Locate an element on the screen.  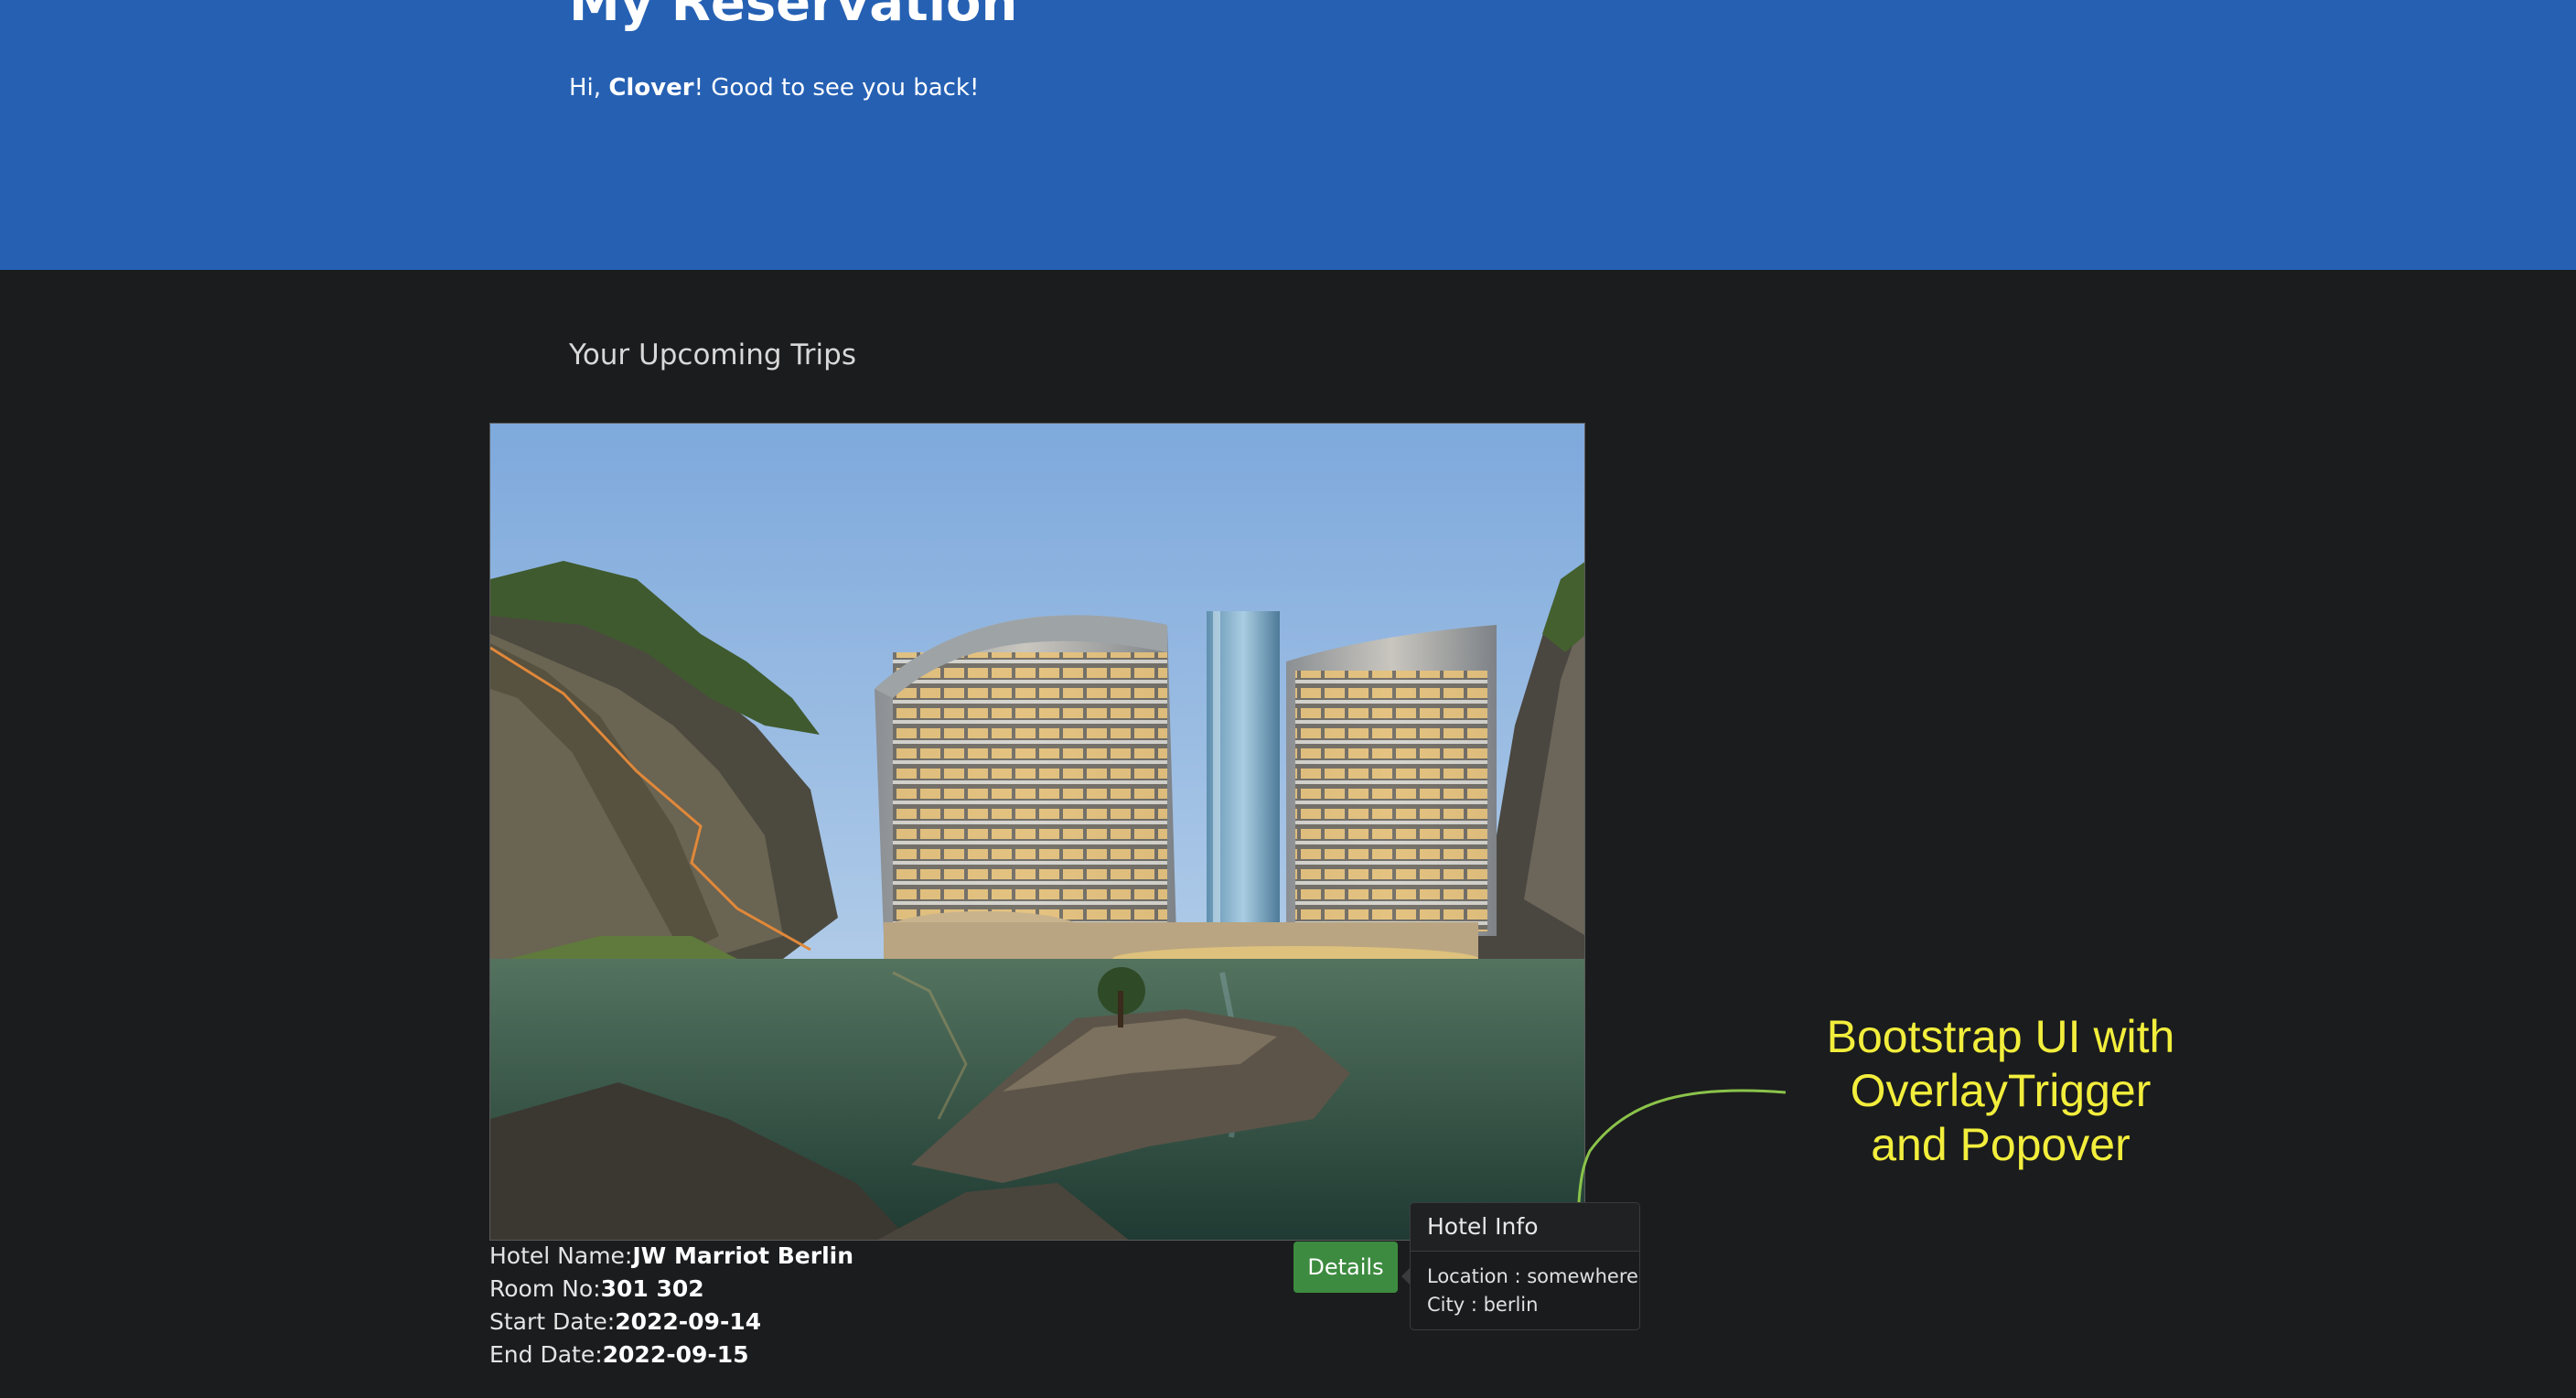
room-row: Room No:301 302 is located at coordinates (671, 1289).